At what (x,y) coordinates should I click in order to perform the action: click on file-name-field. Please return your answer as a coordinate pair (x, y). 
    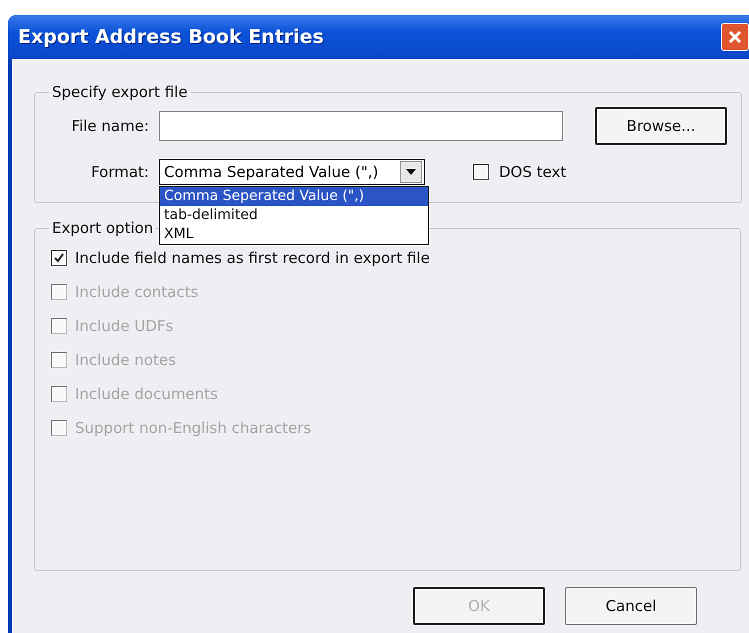
    Looking at the image, I should click on (361, 126).